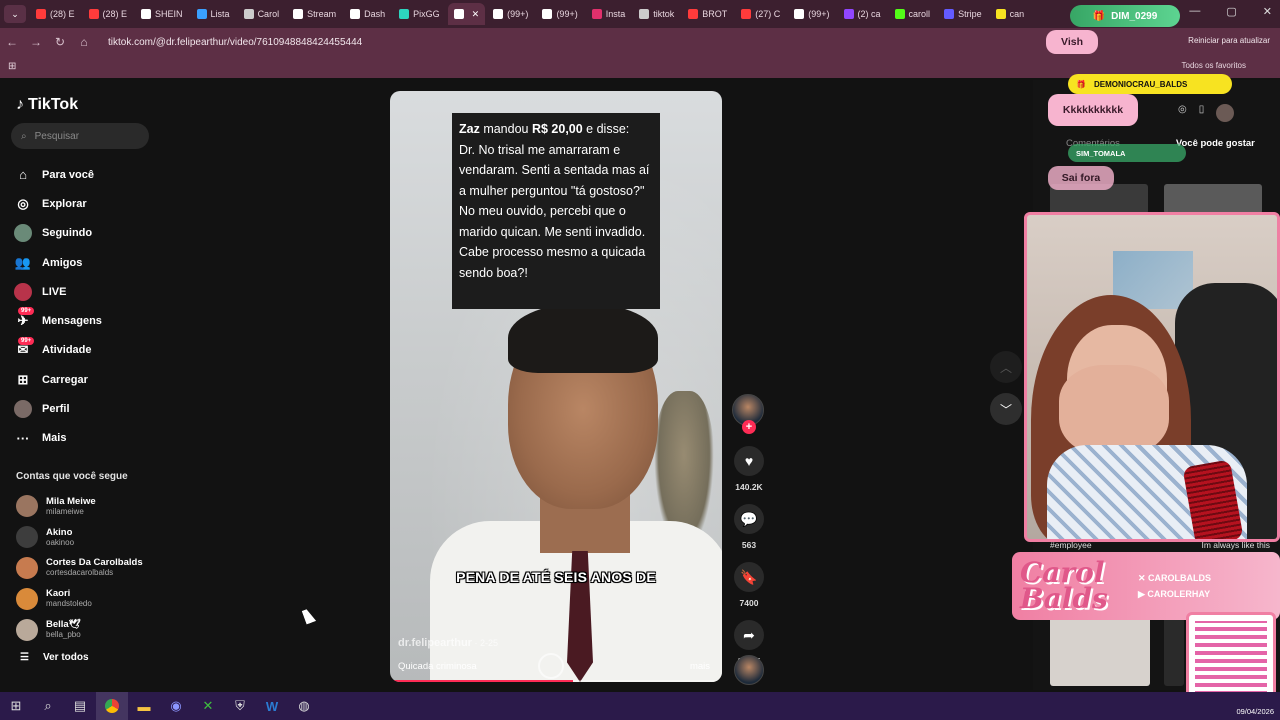 The height and width of the screenshot is (720, 1280). Describe the element at coordinates (54, 657) in the screenshot. I see `see-all-link: ☰ Ver todos` at that location.